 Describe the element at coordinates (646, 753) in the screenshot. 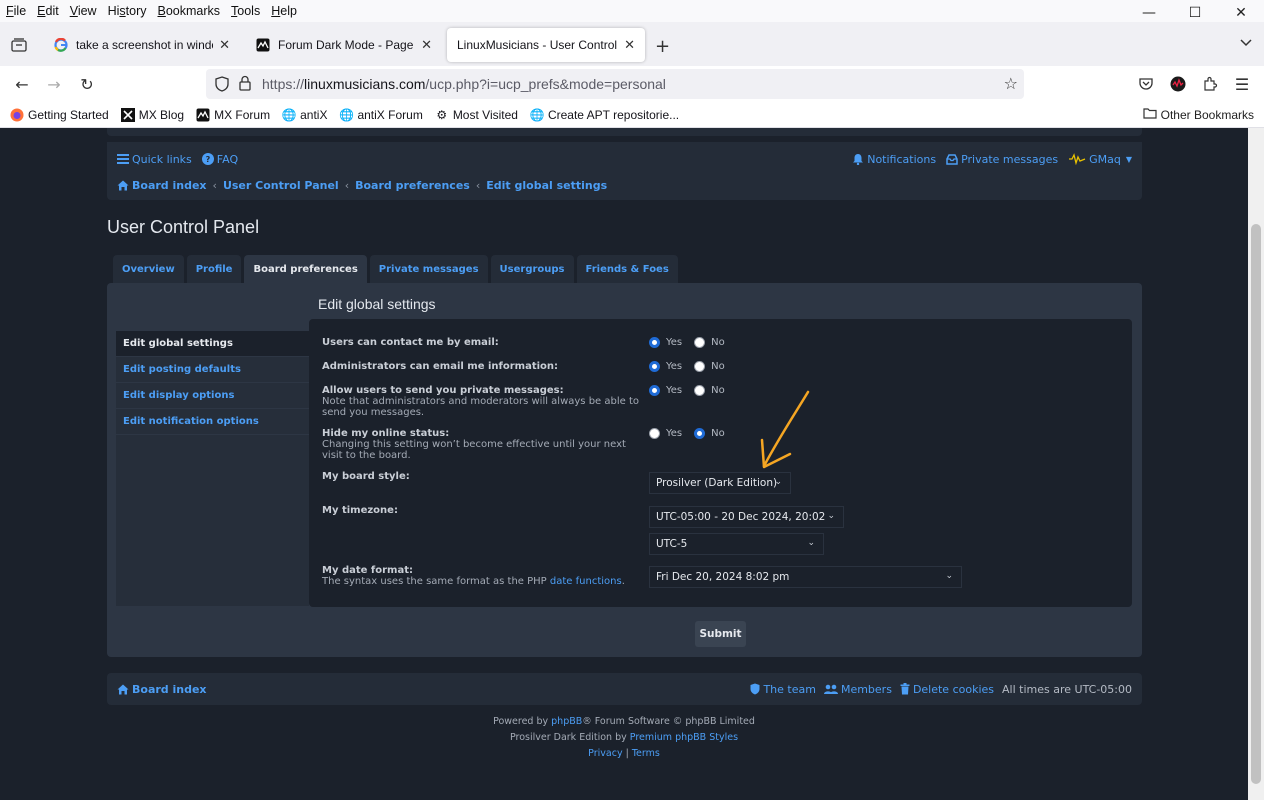

I see `terms-link: Terms` at that location.